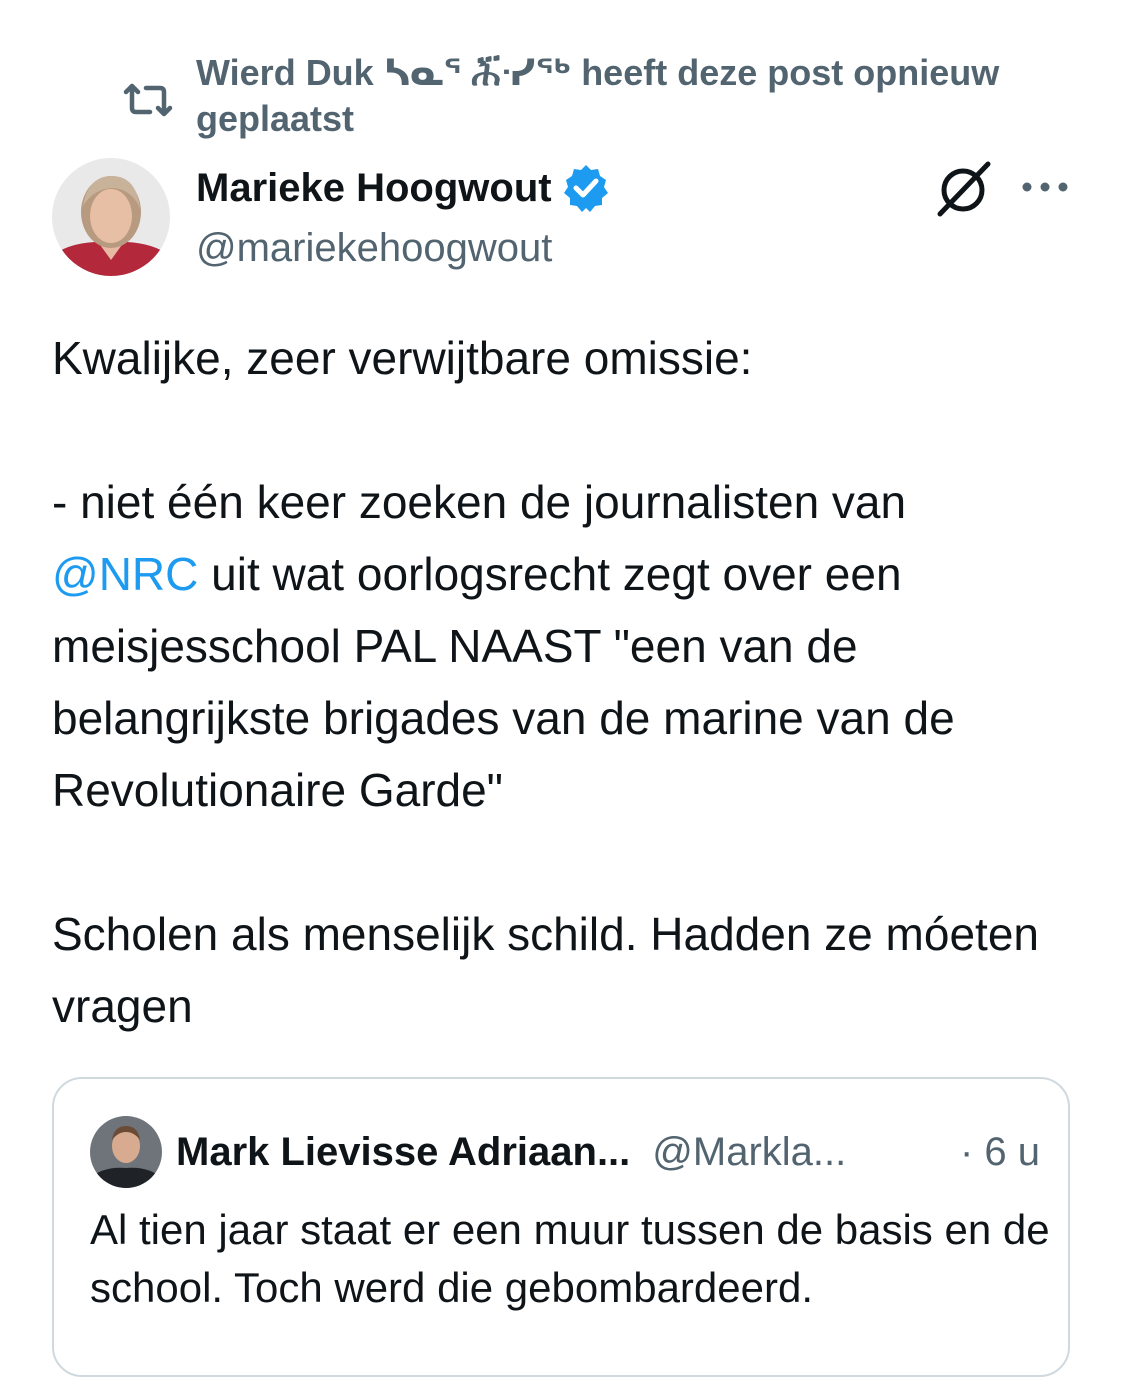 The width and height of the screenshot is (1125, 1377). I want to click on reposter-name: Wierd Duk, so click(290, 72).